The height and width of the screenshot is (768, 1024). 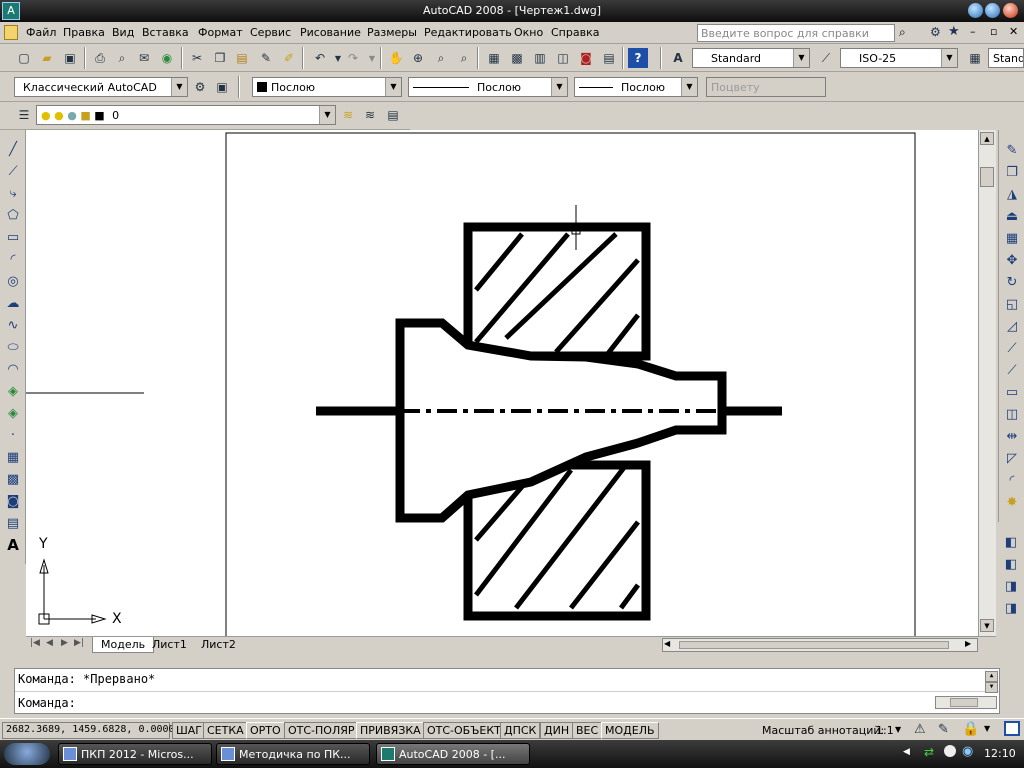 I want to click on spline-icon: ∿, so click(x=13, y=325).